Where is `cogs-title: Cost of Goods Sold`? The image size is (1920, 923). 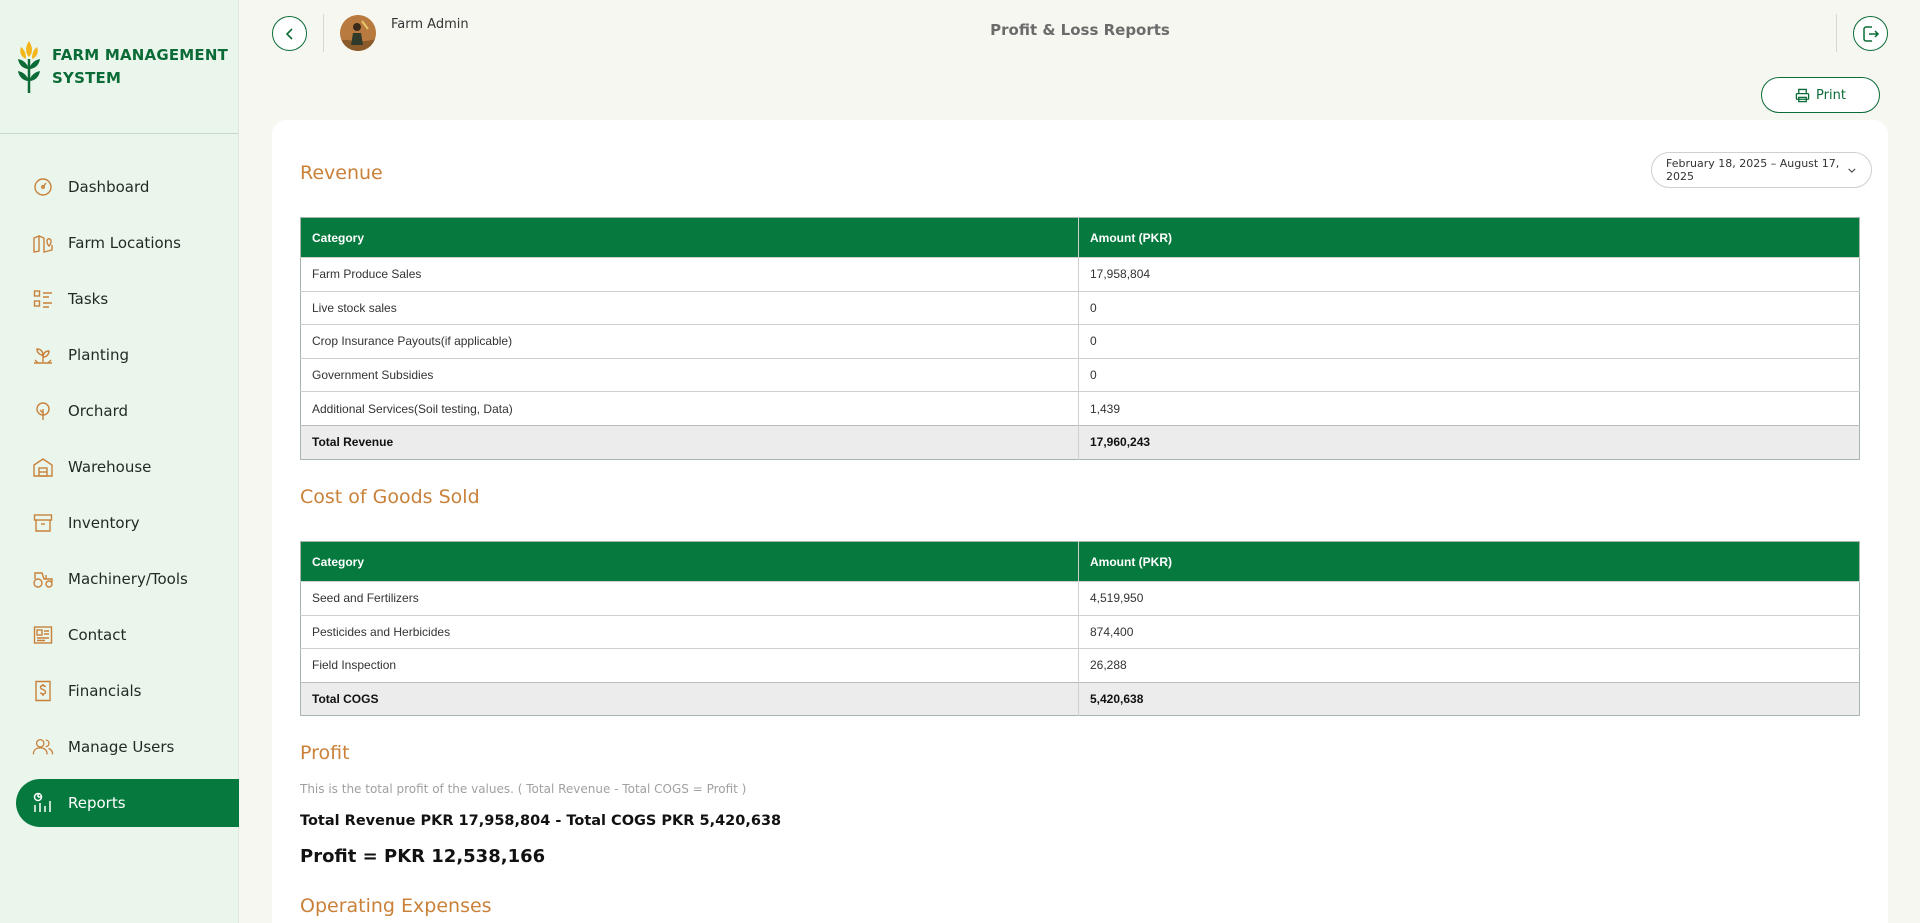 cogs-title: Cost of Goods Sold is located at coordinates (390, 497).